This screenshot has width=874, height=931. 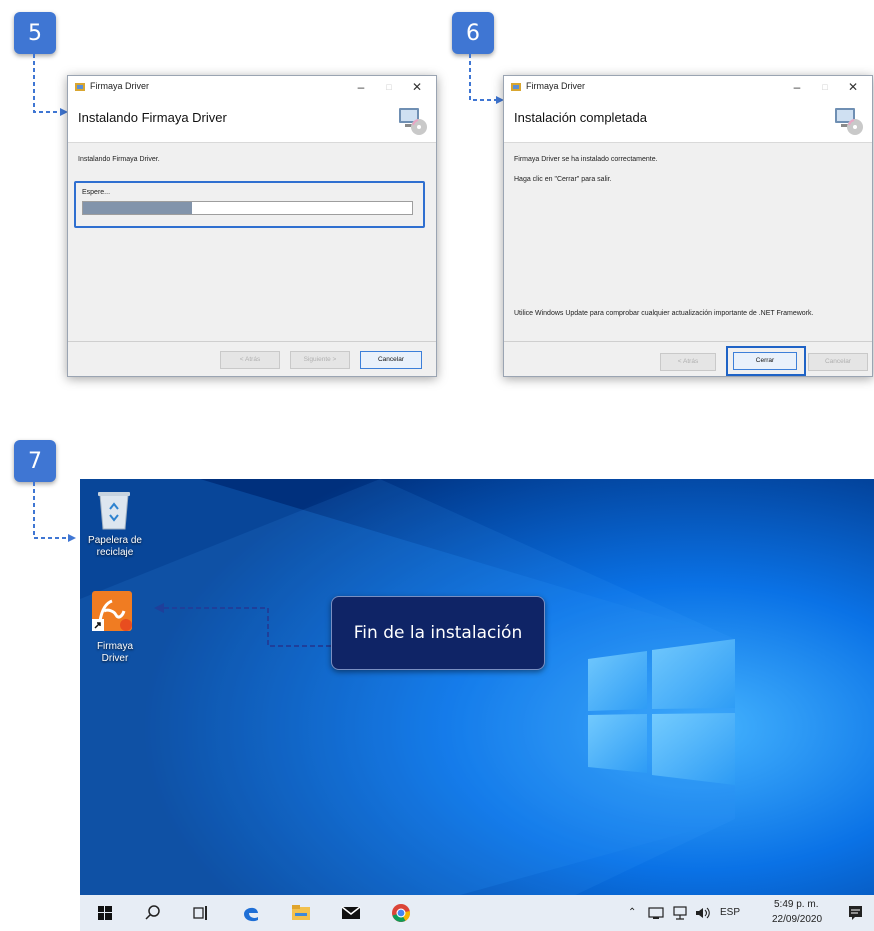 I want to click on firmaya-driver-label-line1: Firmaya, so click(x=115, y=646).